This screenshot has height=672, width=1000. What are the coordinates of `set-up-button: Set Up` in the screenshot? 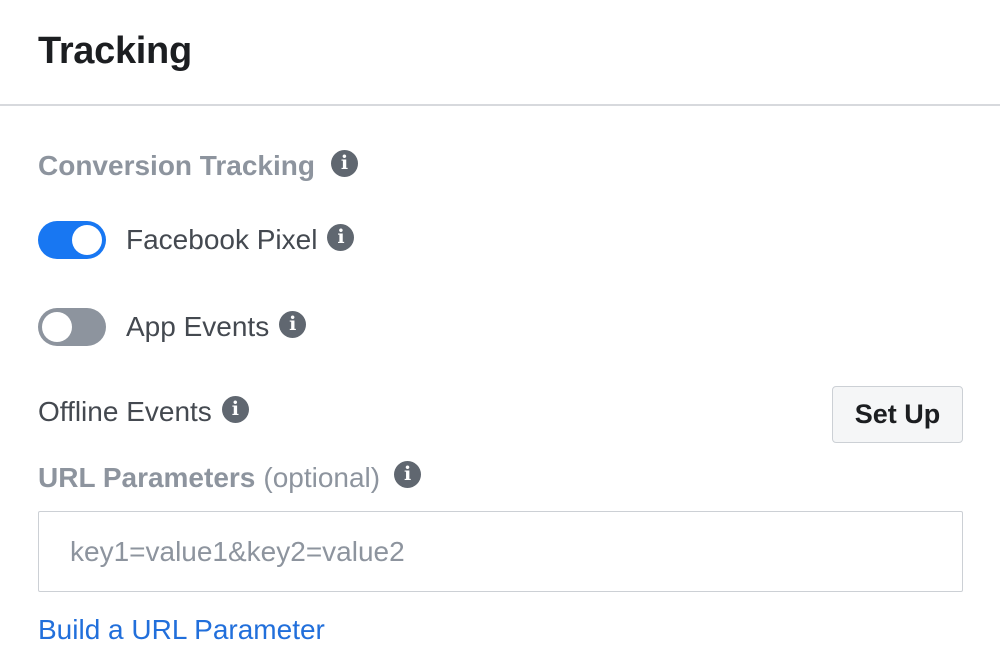 It's located at (897, 414).